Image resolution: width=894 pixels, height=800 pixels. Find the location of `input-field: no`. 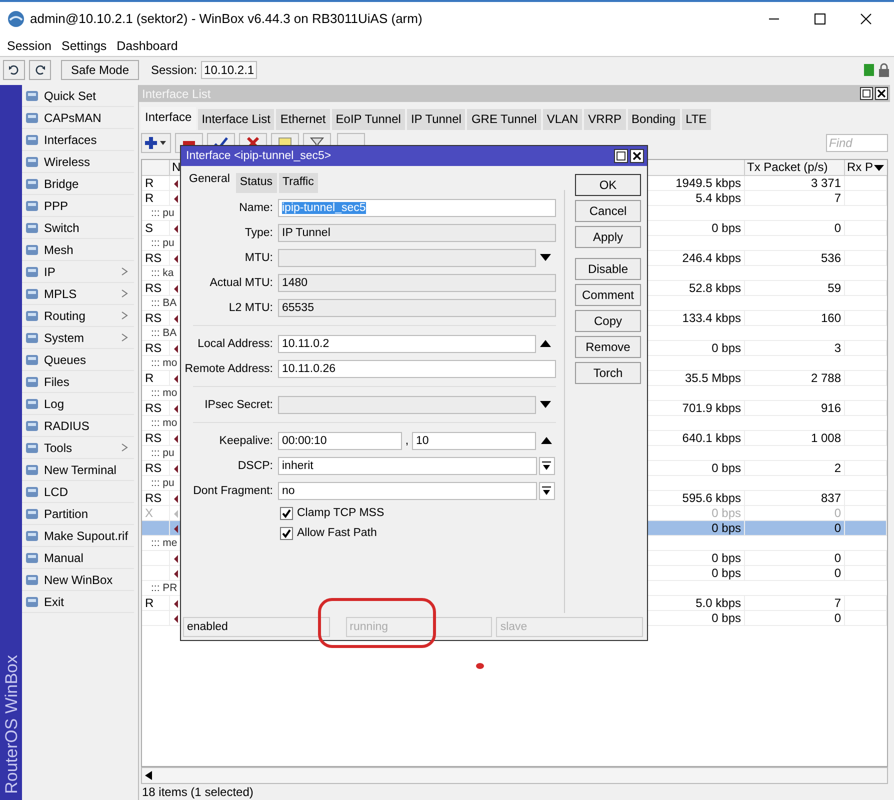

input-field: no is located at coordinates (407, 491).